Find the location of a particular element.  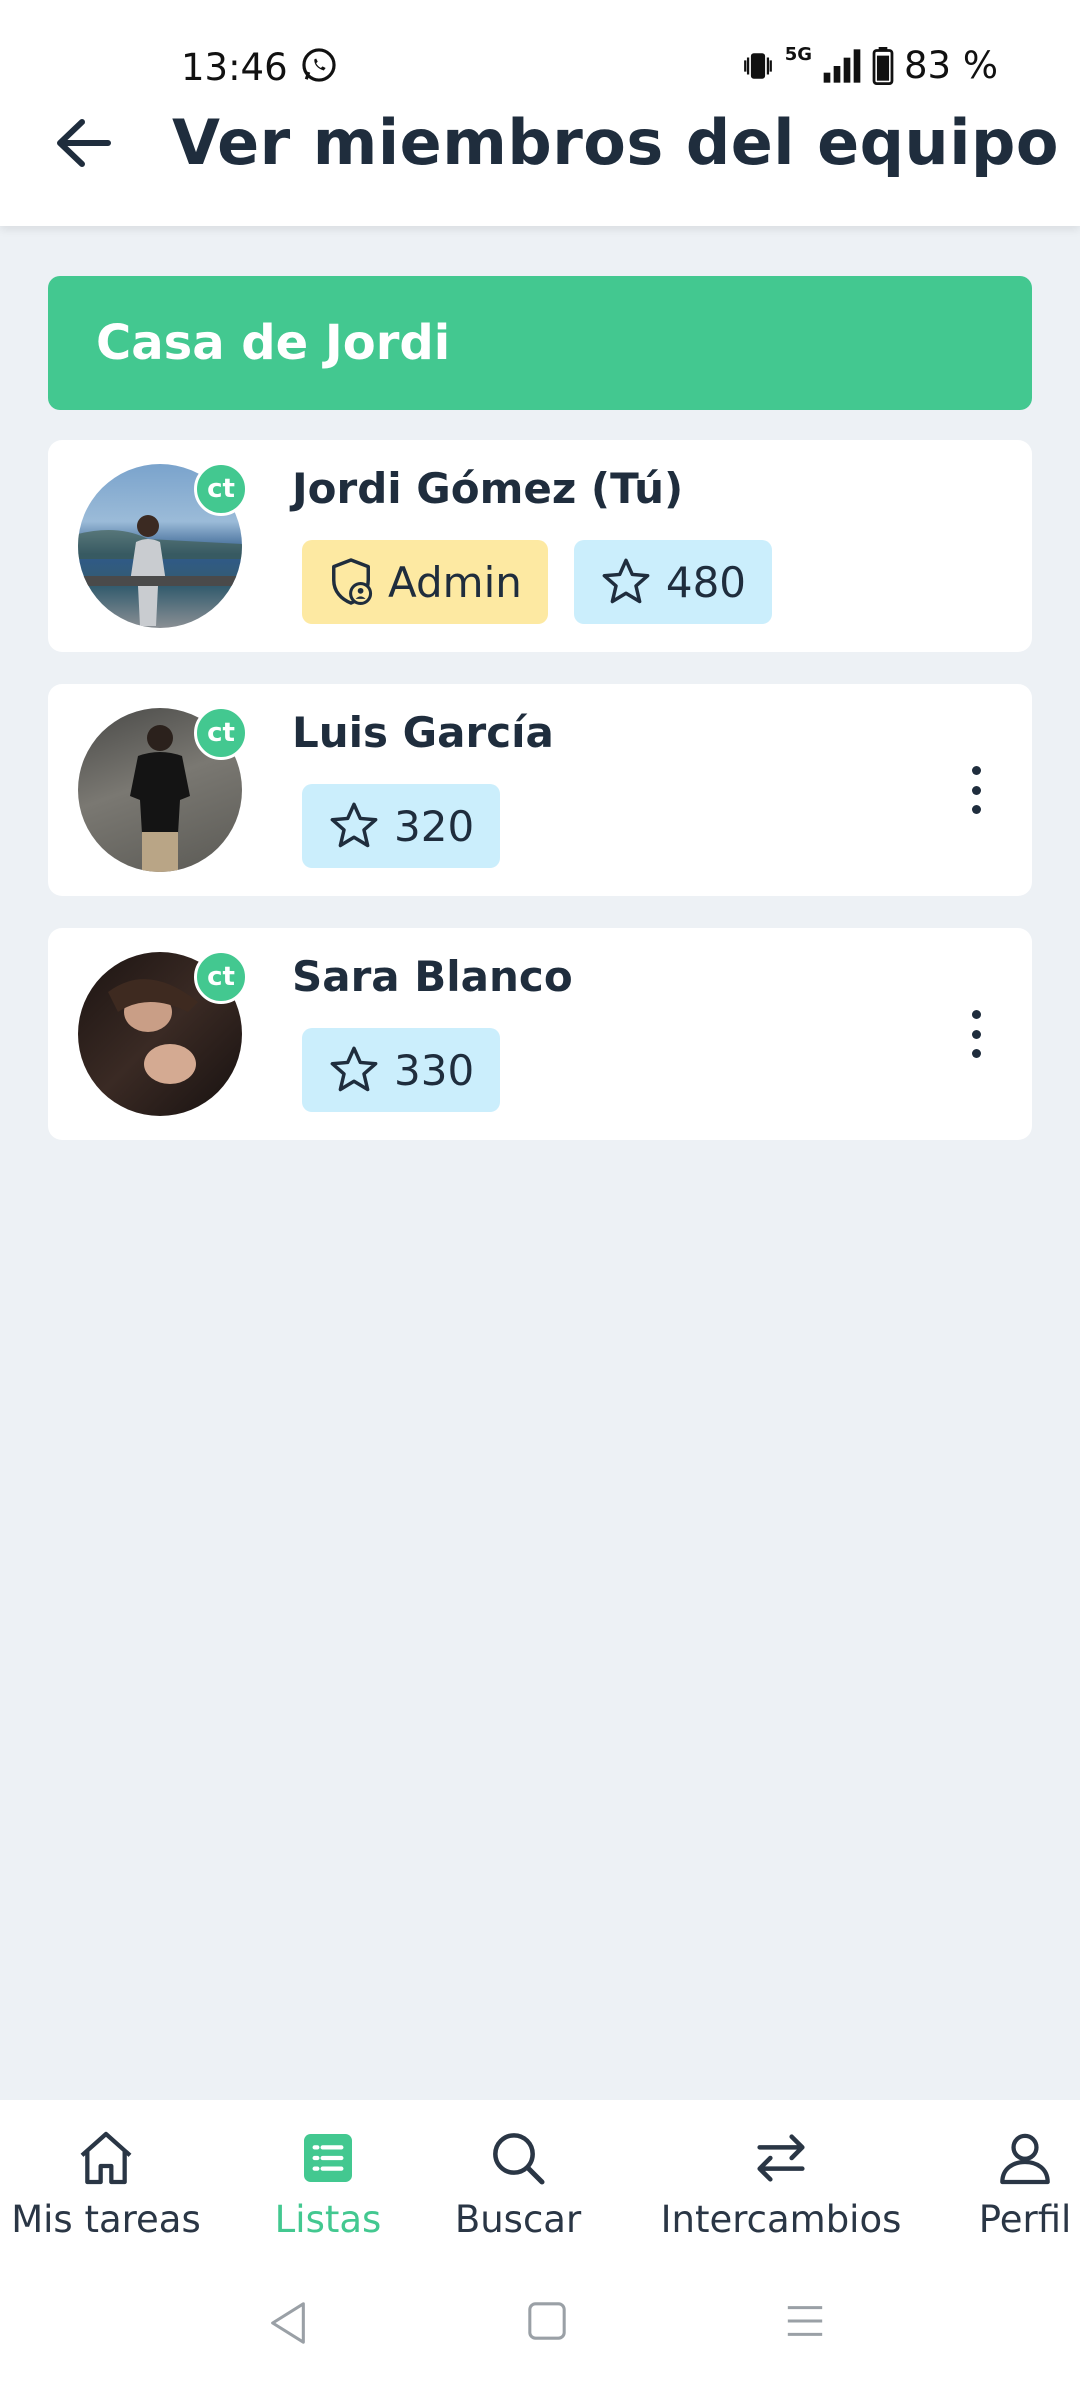

member-name: Sara Blanco is located at coordinates (432, 976).